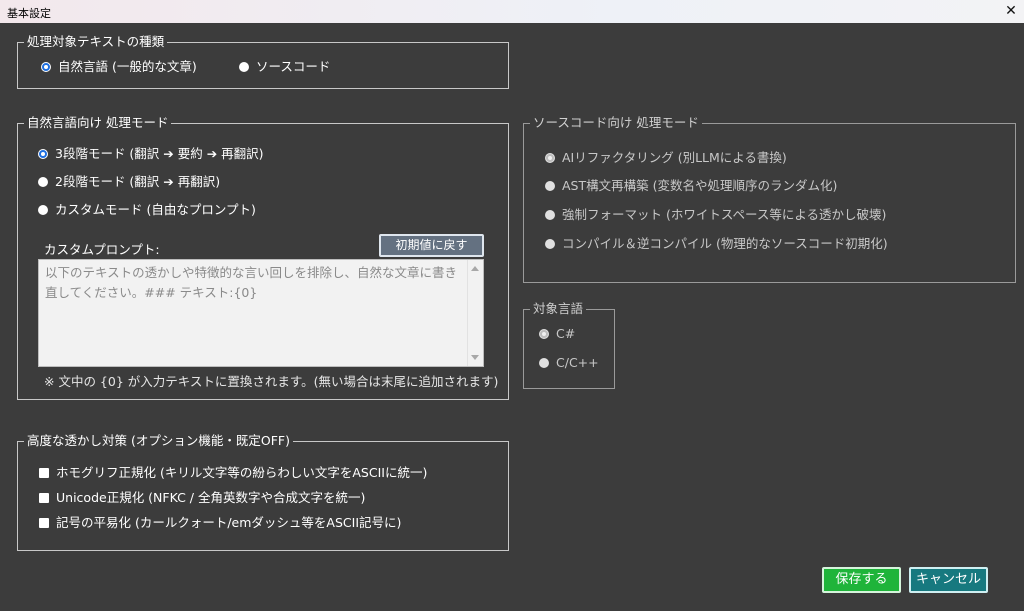  Describe the element at coordinates (211, 497) in the screenshot. I see `checkbox-label: Unicode正規化 (NFKC / 全角英数字や合成文字を統一)` at that location.